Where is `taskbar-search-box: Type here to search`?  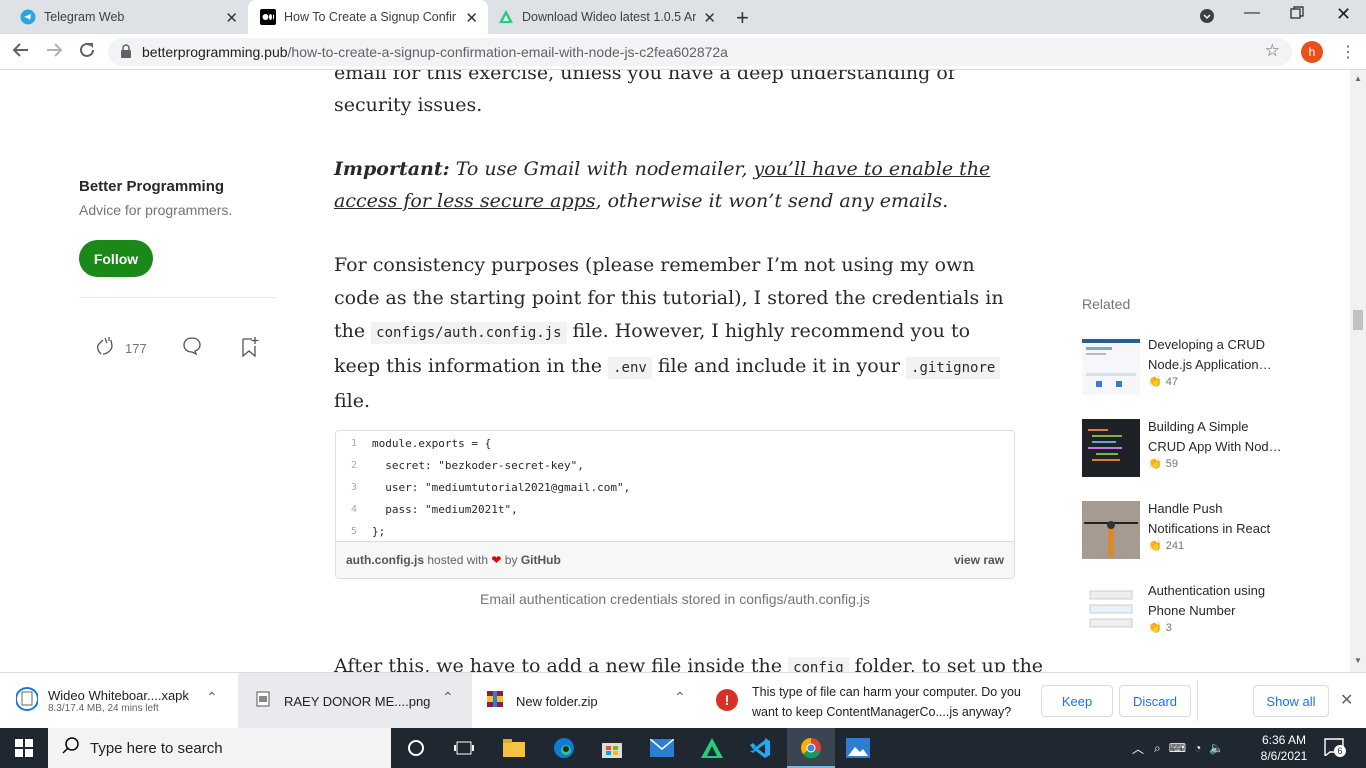
taskbar-search-box: Type here to search is located at coordinates (219, 748).